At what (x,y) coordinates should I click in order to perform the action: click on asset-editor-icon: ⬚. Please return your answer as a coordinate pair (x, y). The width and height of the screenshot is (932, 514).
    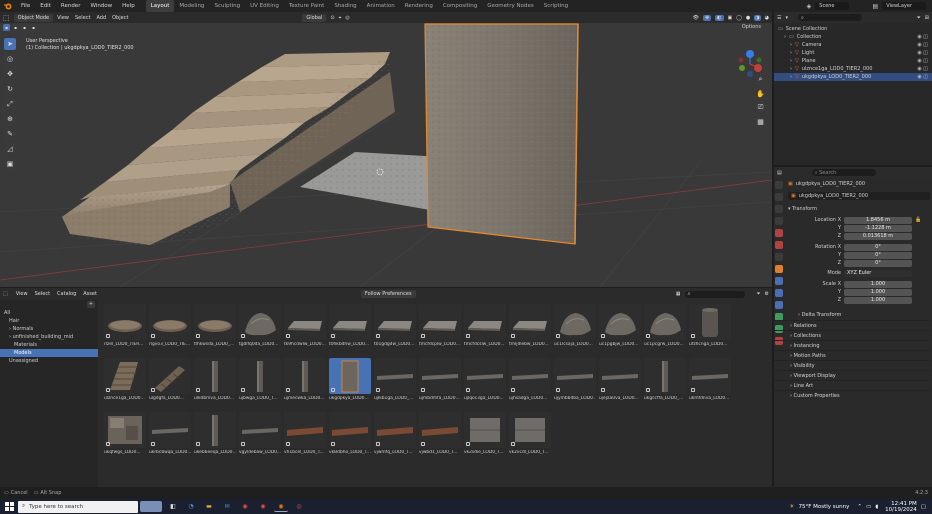
    Looking at the image, I should click on (5, 294).